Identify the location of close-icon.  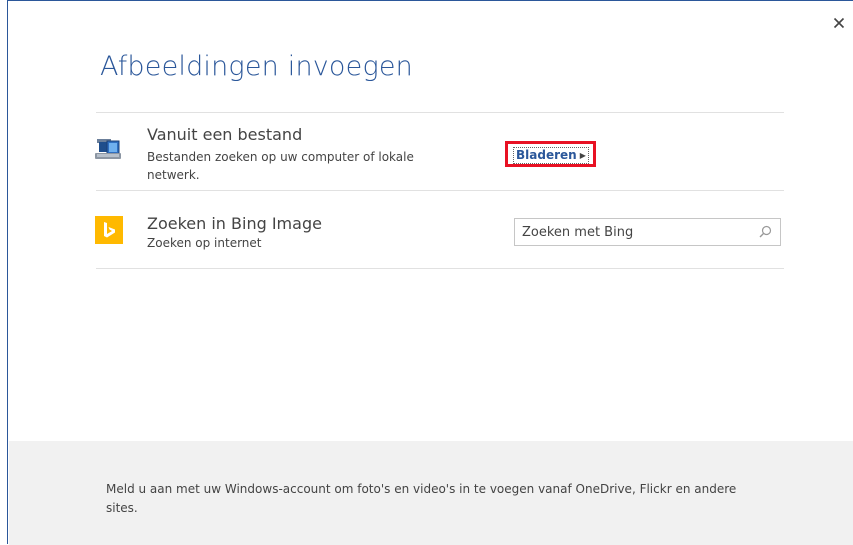
(839, 23).